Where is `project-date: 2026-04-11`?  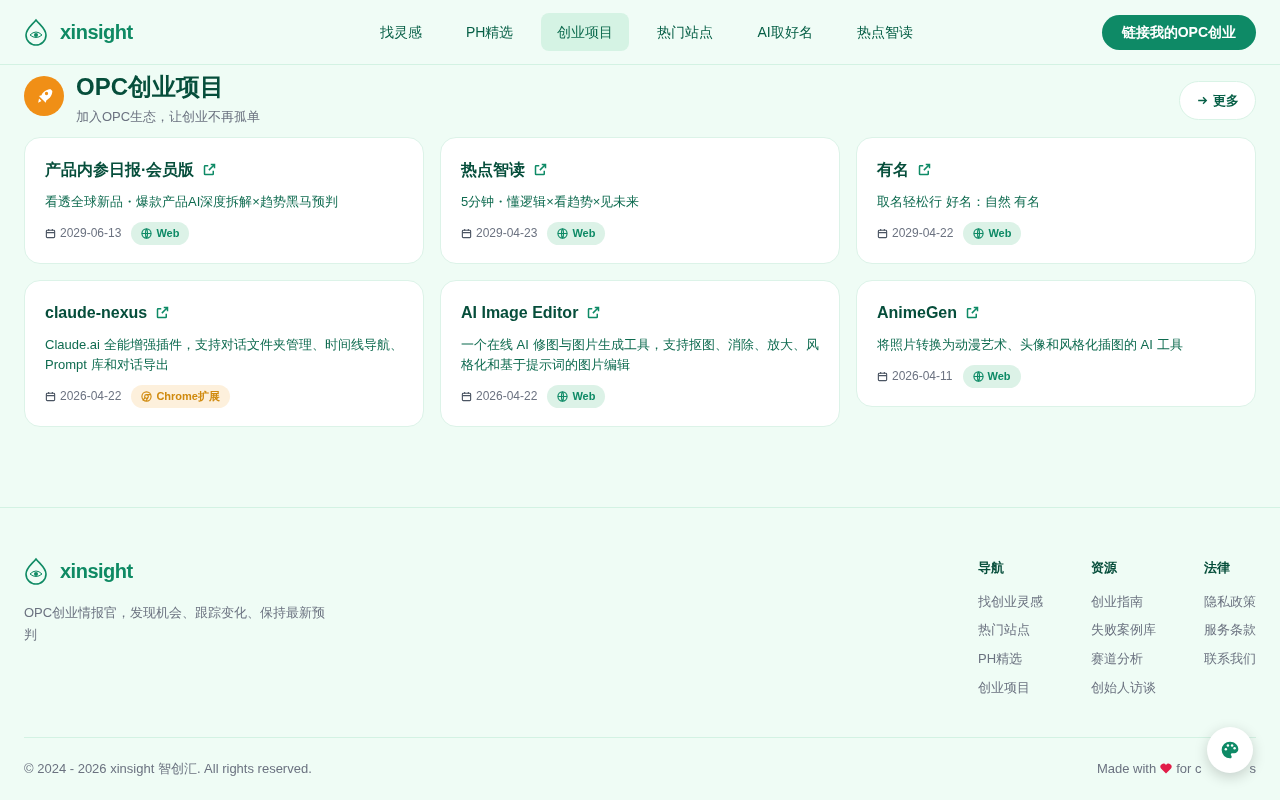 project-date: 2026-04-11 is located at coordinates (922, 376).